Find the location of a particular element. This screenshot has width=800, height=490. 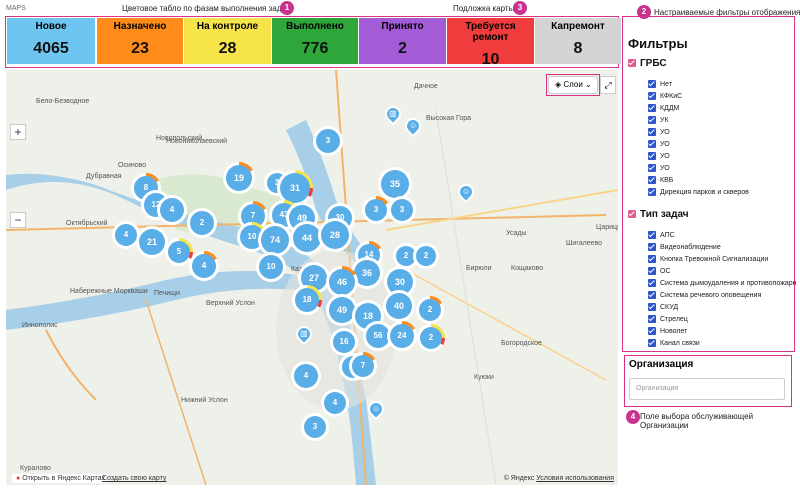

phase-tile: Капремонт 8 is located at coordinates (578, 41).